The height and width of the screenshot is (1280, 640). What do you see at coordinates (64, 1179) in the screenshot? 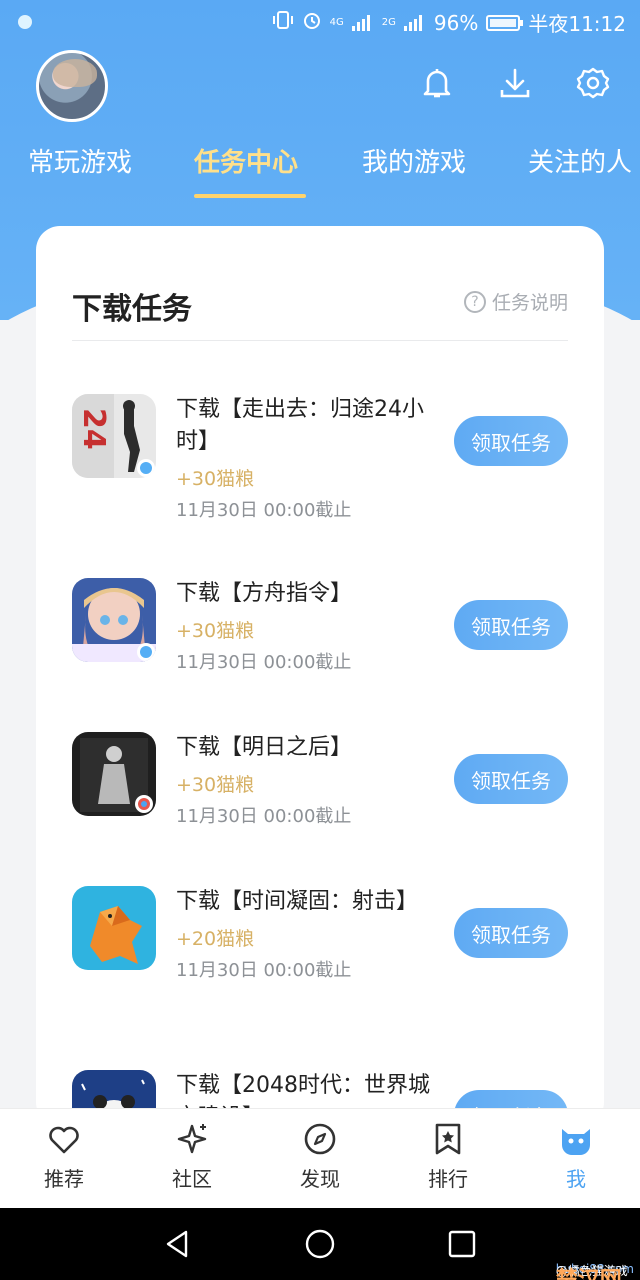
I see `nav-label: 推荐` at bounding box center [64, 1179].